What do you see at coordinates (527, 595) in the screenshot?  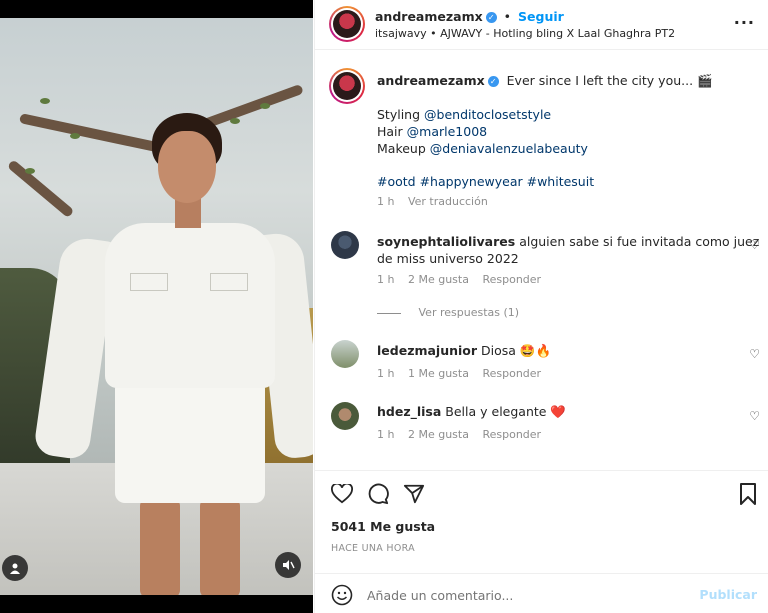 I see `comment-input` at bounding box center [527, 595].